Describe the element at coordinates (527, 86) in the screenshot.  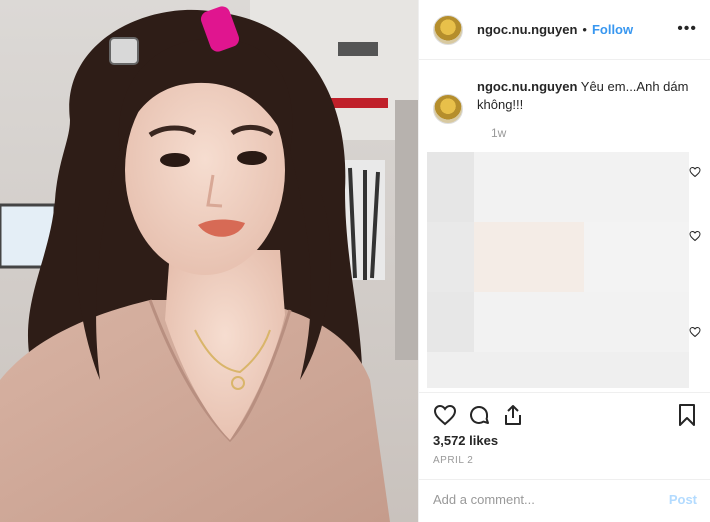
I see `caption-username: ngoc.nu.nguyen` at that location.